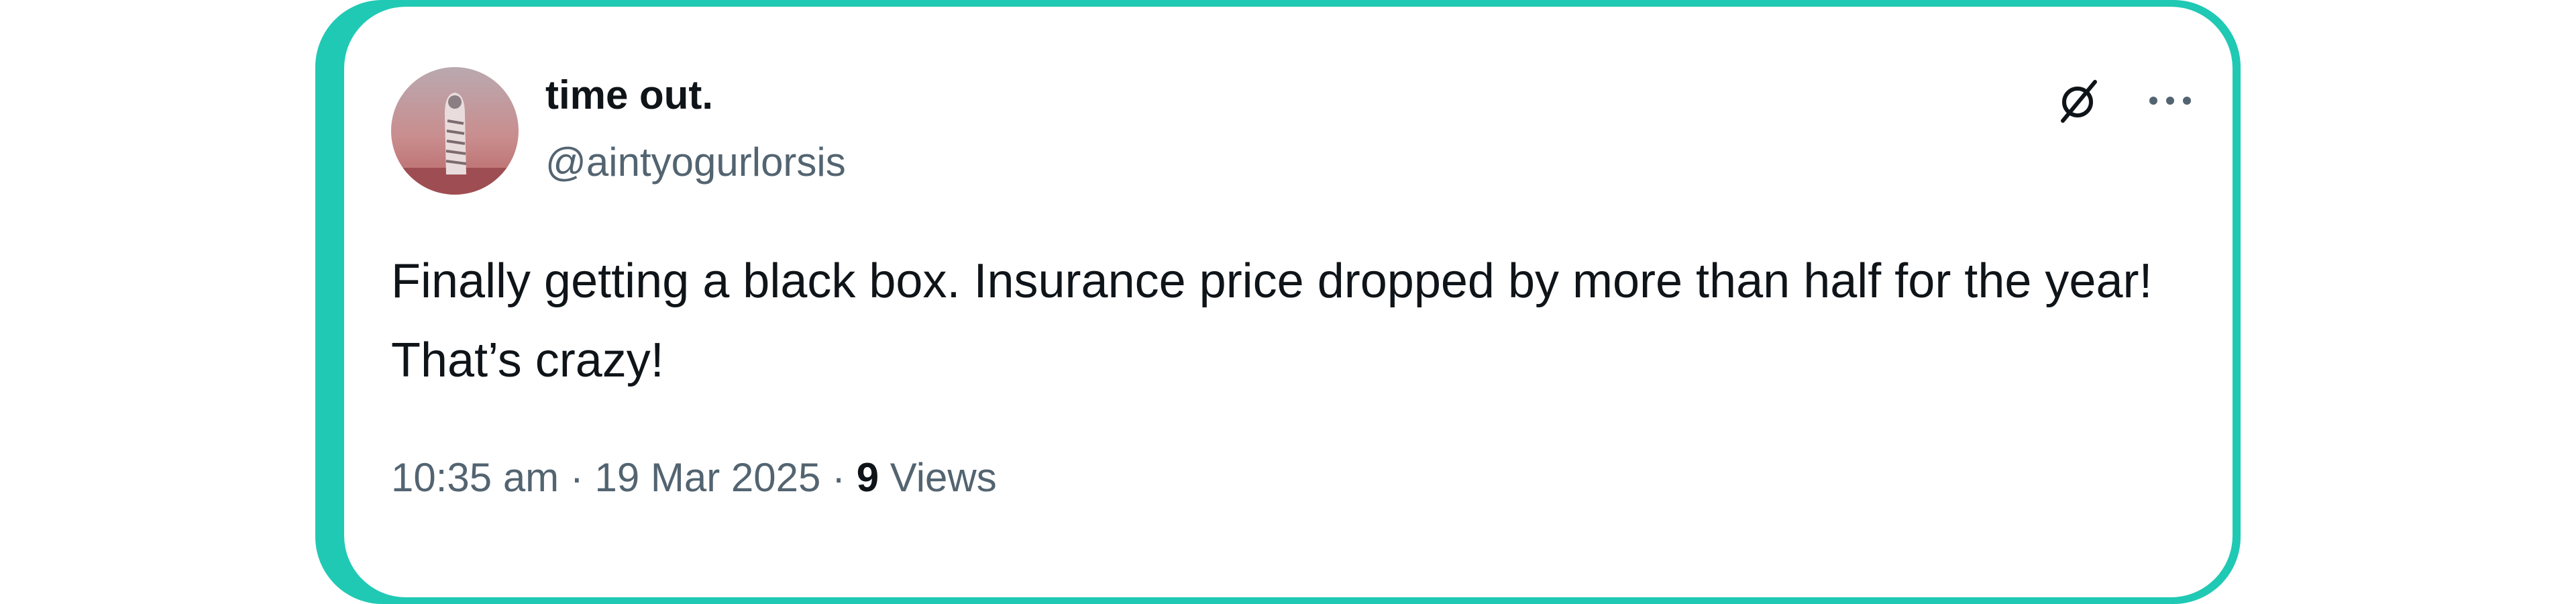  I want to click on tweet-time: 10:35 am, so click(475, 478).